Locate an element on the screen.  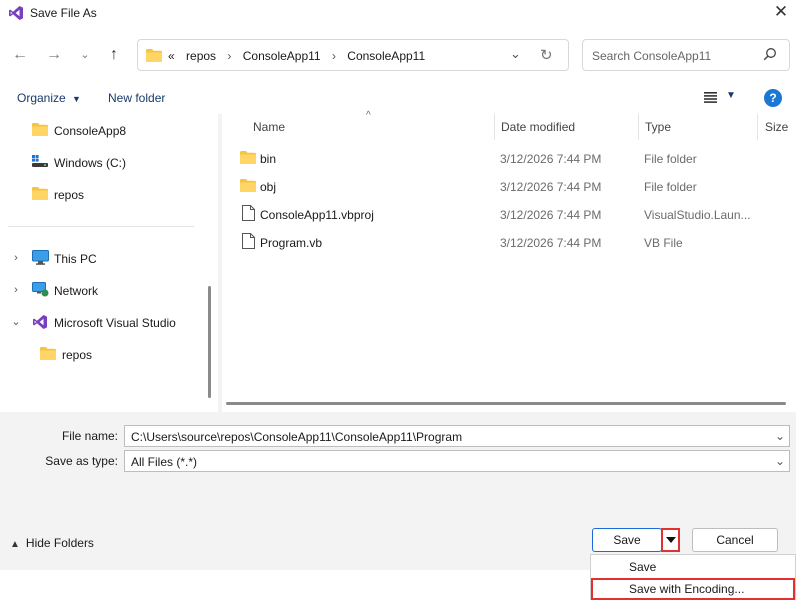
file-icon is located at coordinates (248, 213).